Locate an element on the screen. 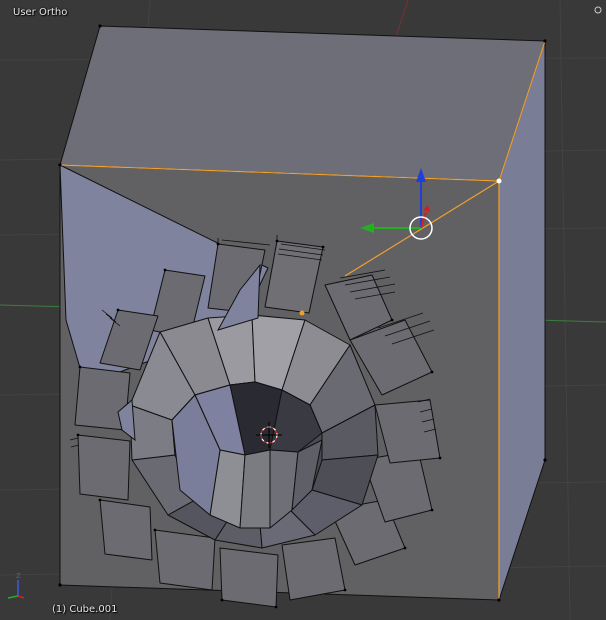  y-axis-line is located at coordinates (401, 20).